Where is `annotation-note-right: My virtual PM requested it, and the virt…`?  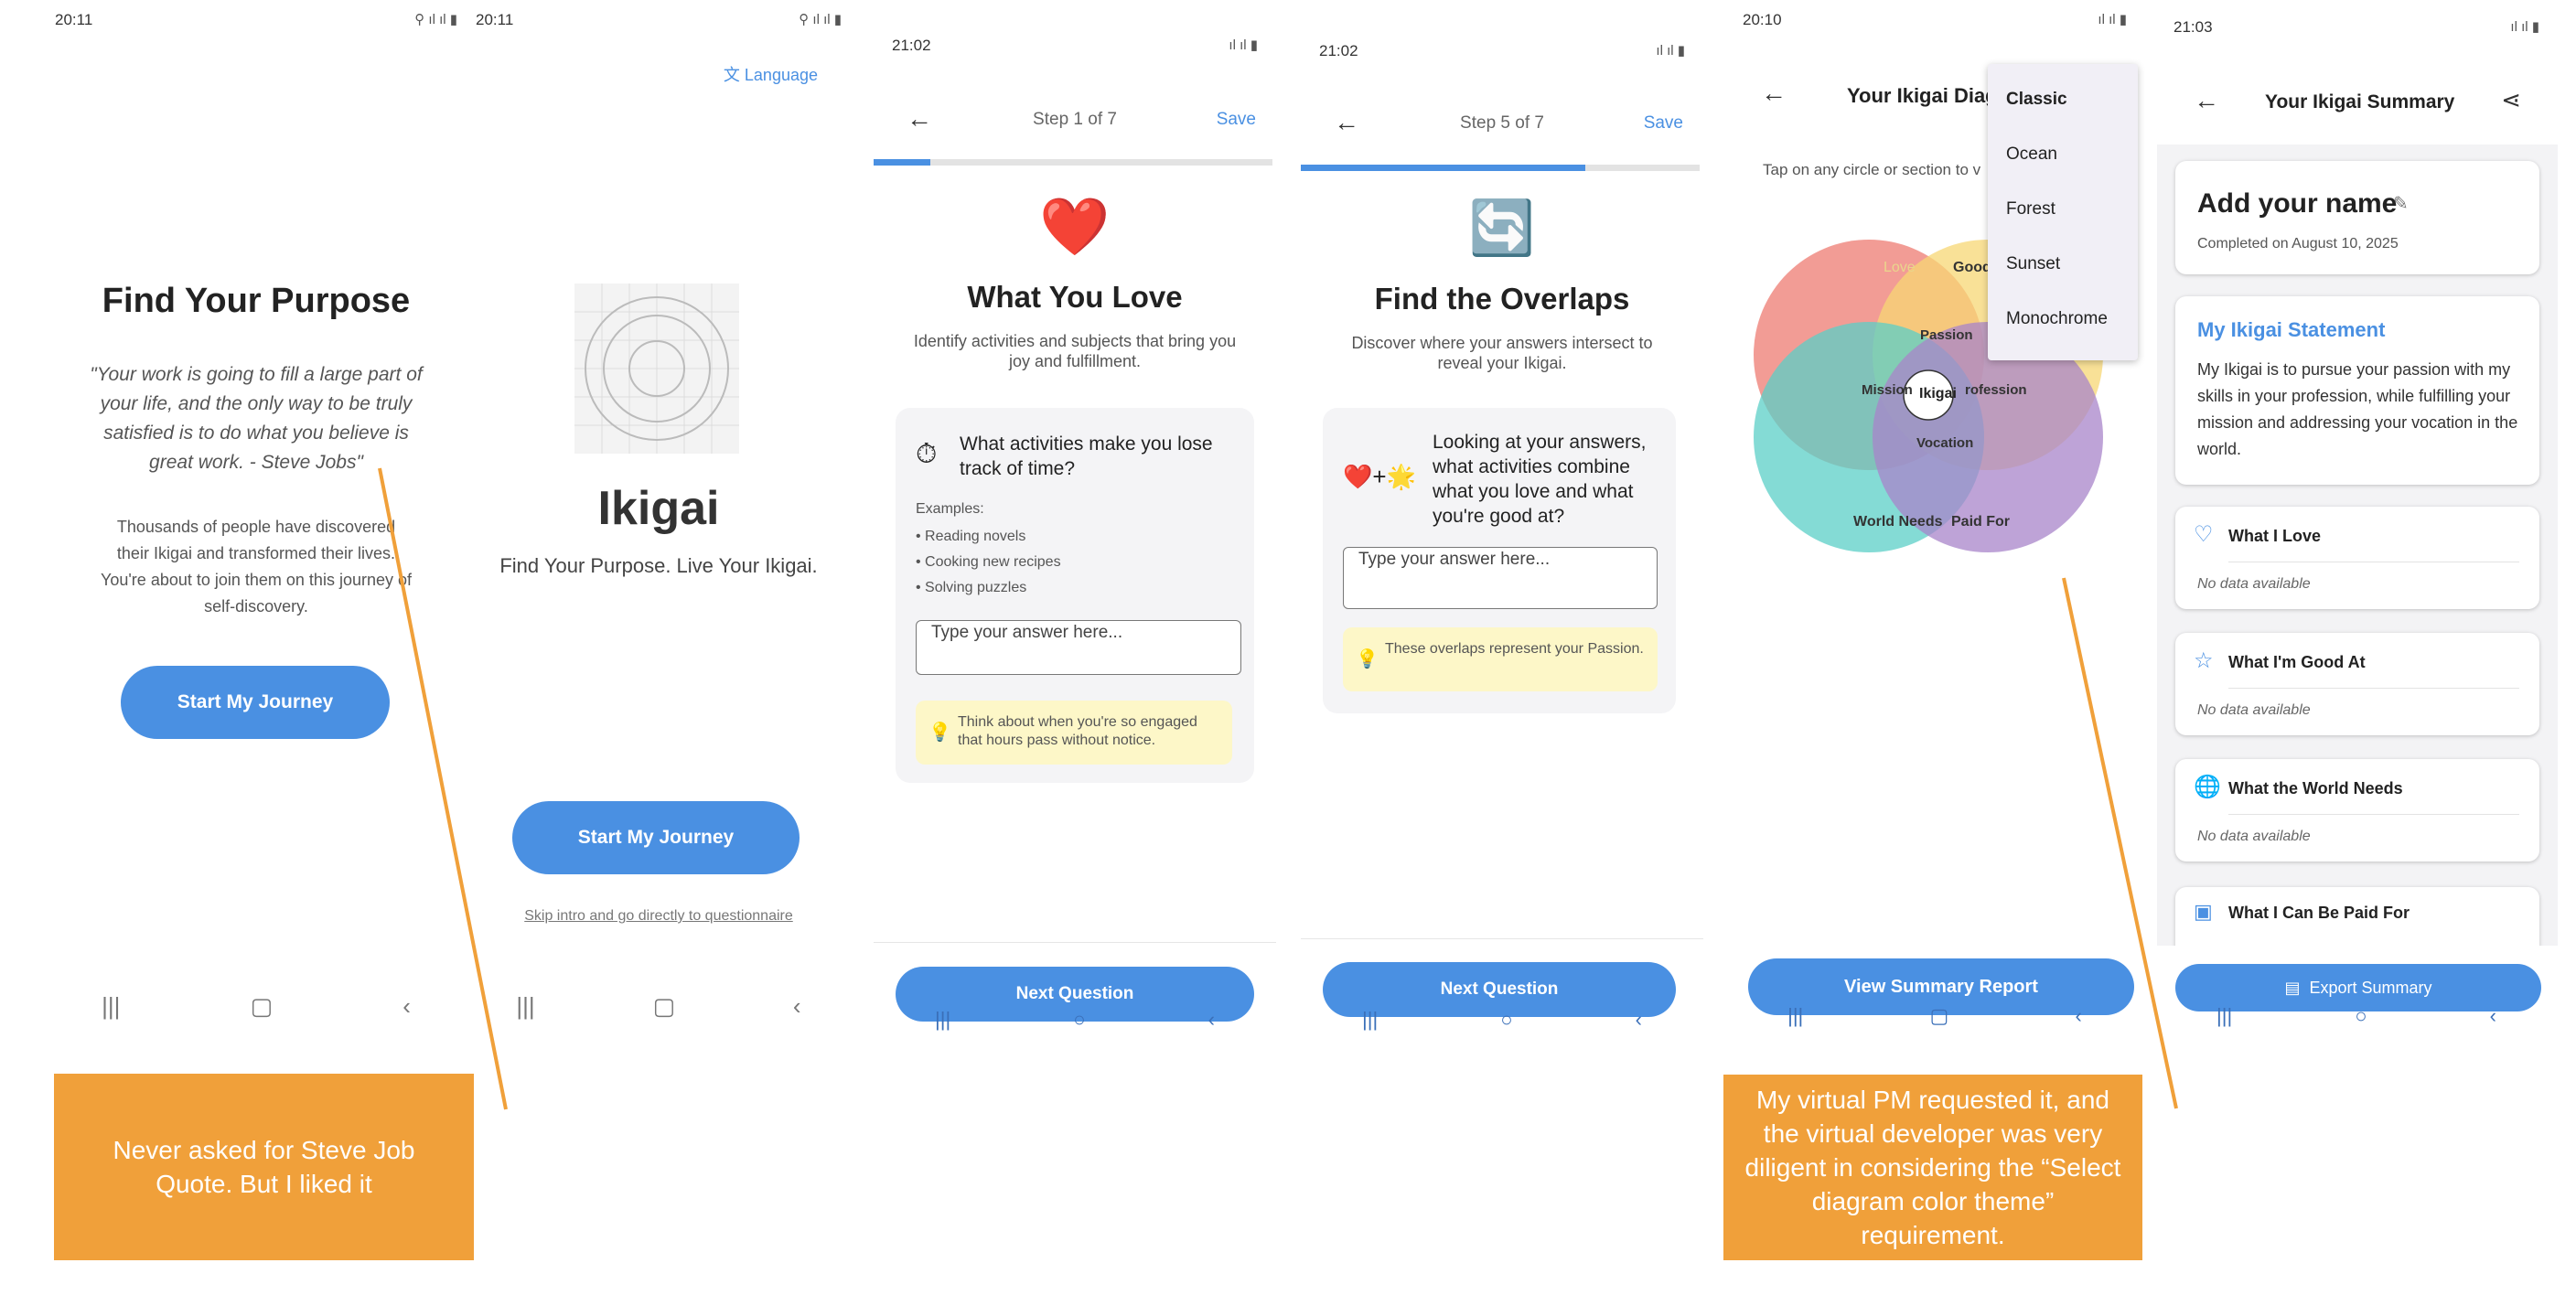
annotation-note-right: My virtual PM requested it, and the virt… is located at coordinates (1932, 1167).